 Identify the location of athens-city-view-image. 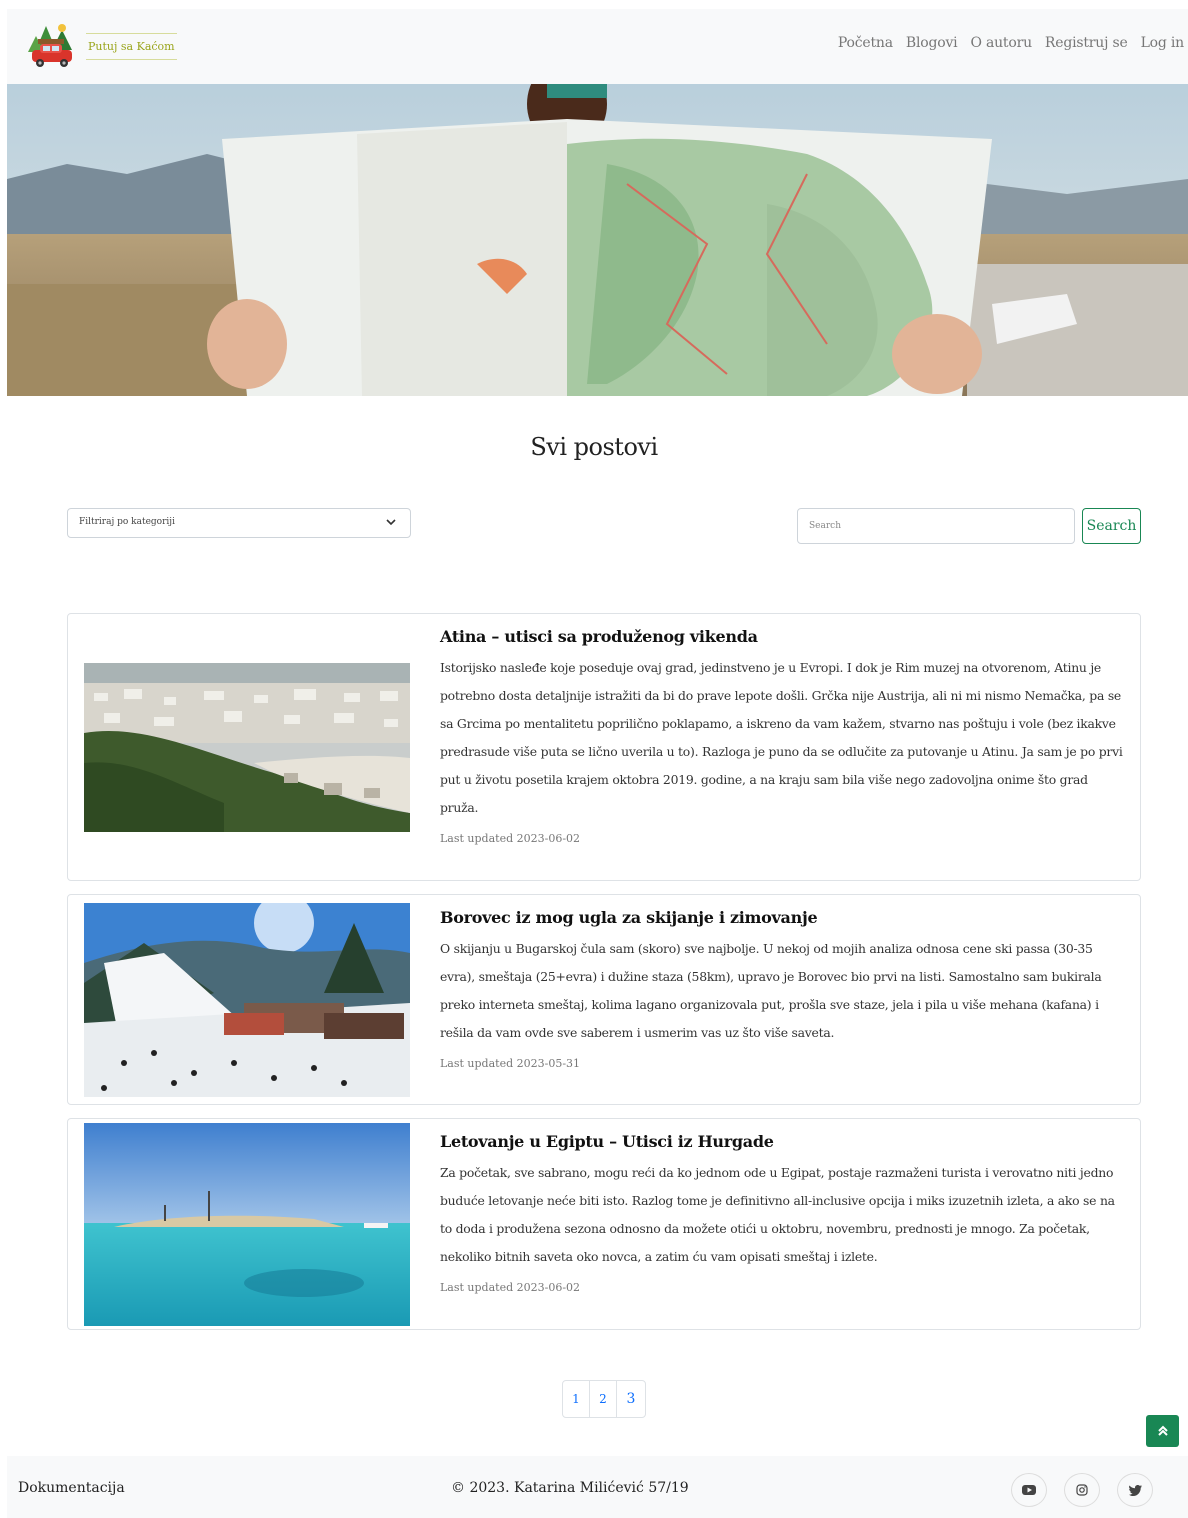
(247, 747).